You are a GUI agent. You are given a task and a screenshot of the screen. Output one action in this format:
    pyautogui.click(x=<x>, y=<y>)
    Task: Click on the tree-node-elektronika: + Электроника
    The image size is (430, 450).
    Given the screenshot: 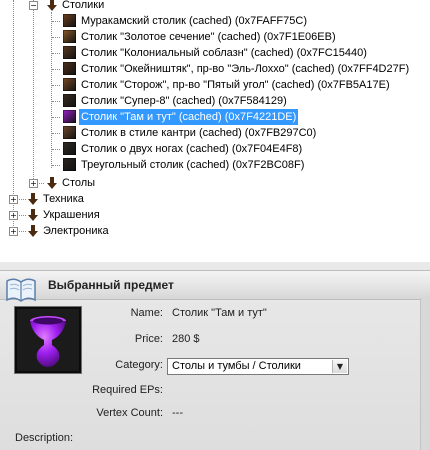 What is the action you would take?
    pyautogui.click(x=215, y=231)
    